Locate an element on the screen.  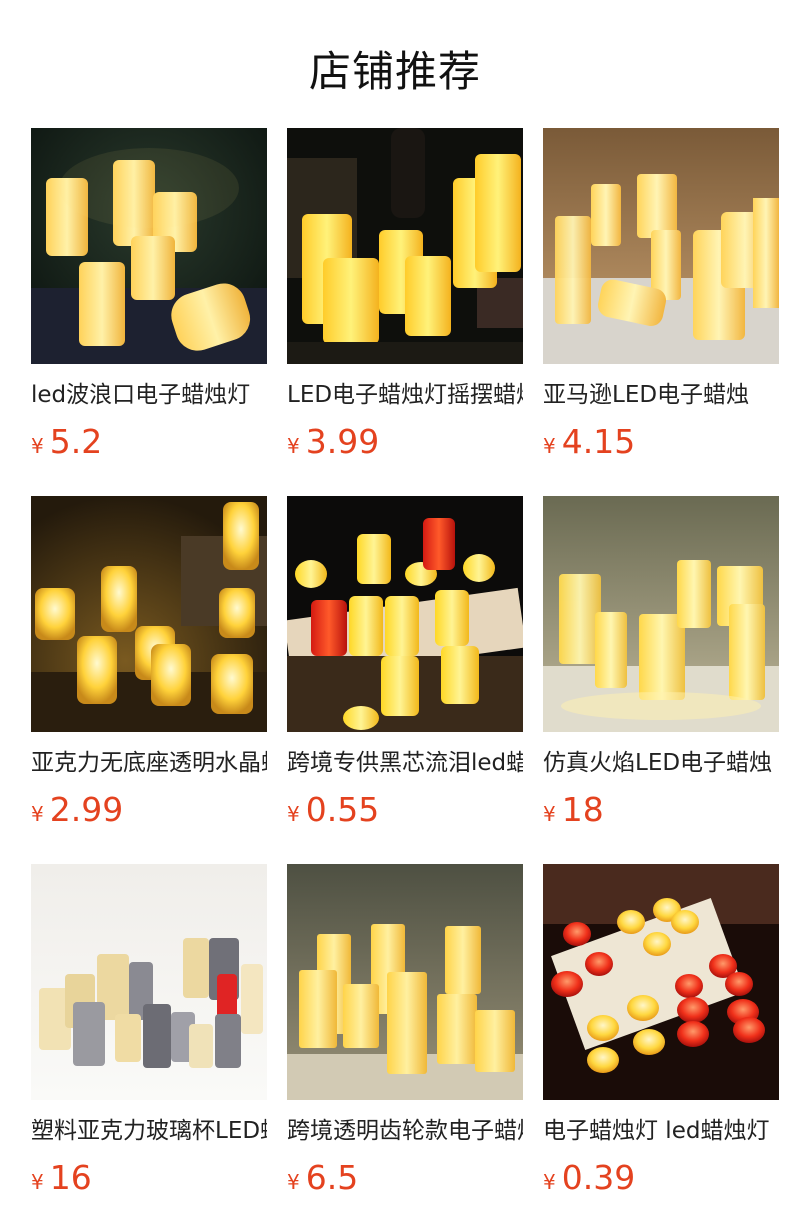
product-name: LED电子蜡烛灯摇摆蜡烛 is located at coordinates (405, 395).